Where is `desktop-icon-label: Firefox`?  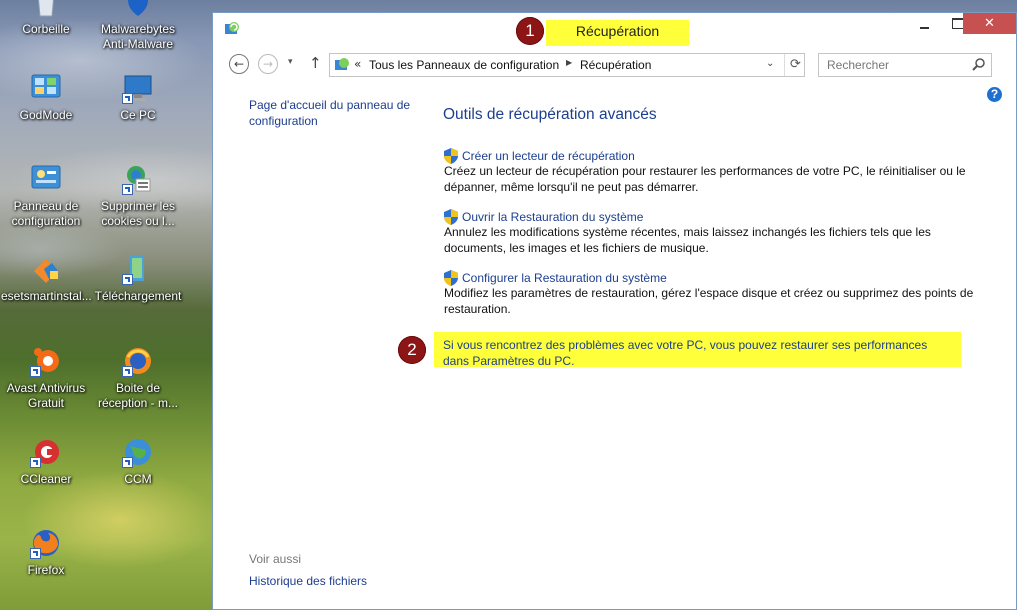
desktop-icon-label: Firefox is located at coordinates (46, 570).